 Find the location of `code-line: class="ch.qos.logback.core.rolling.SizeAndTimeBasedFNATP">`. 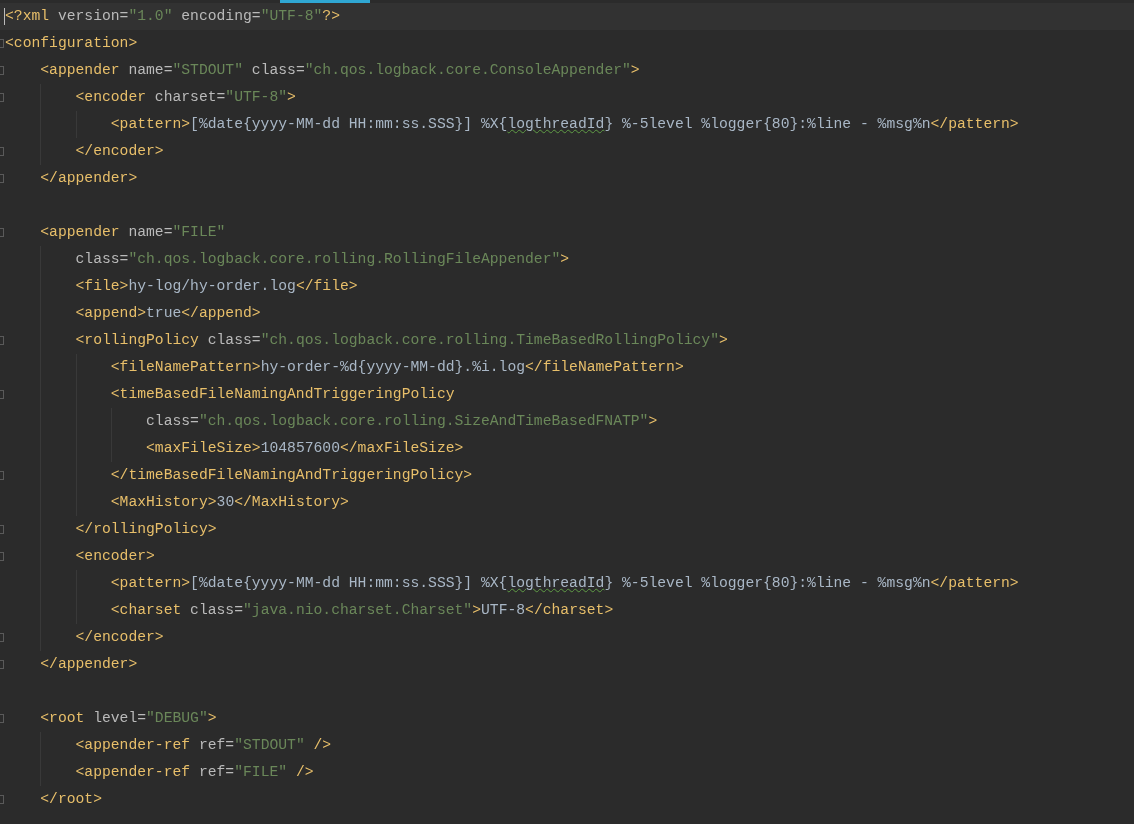

code-line: class="ch.qos.logback.core.rolling.SizeAndTimeBasedFNATP"> is located at coordinates (402, 421).